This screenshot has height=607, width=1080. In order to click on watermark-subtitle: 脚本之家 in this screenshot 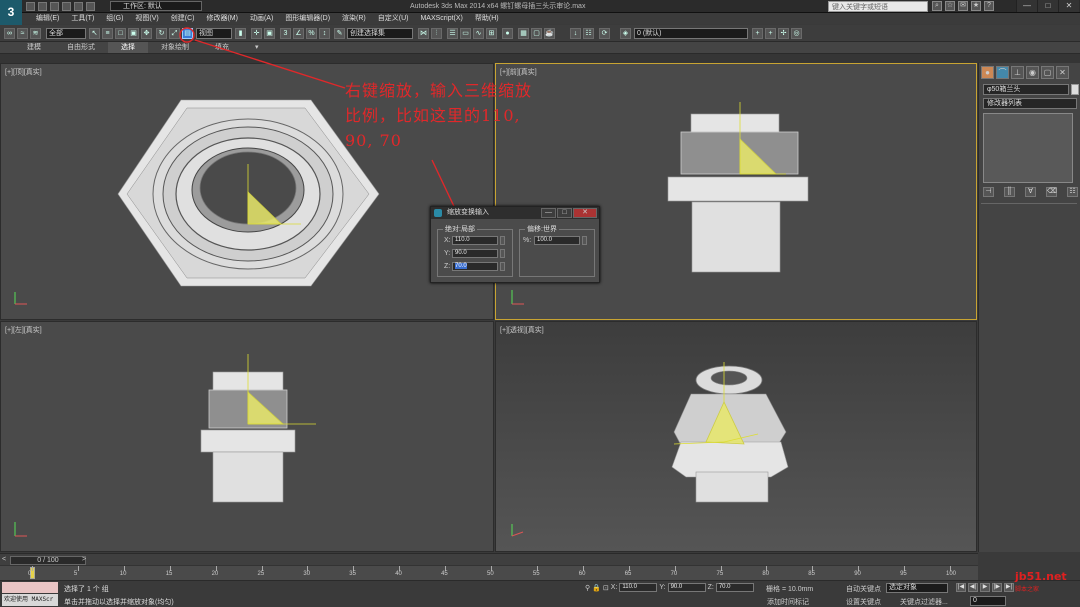, I will do `click(1027, 590)`.